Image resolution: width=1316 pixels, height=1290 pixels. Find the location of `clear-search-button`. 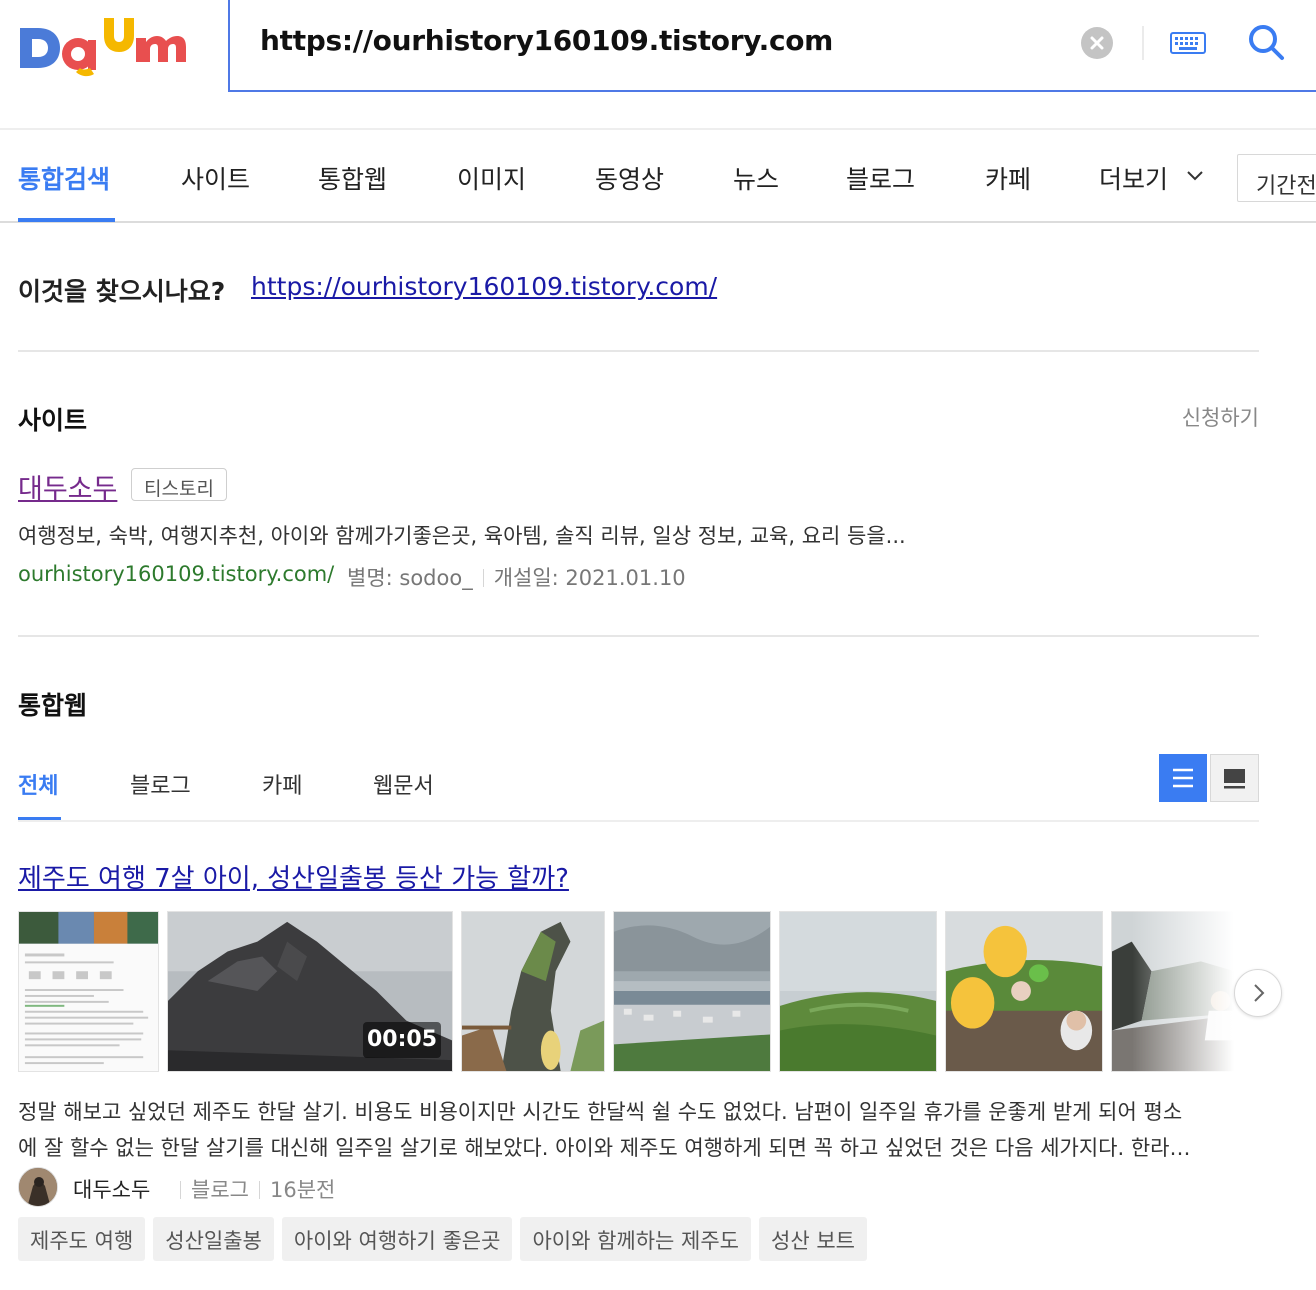

clear-search-button is located at coordinates (1097, 43).